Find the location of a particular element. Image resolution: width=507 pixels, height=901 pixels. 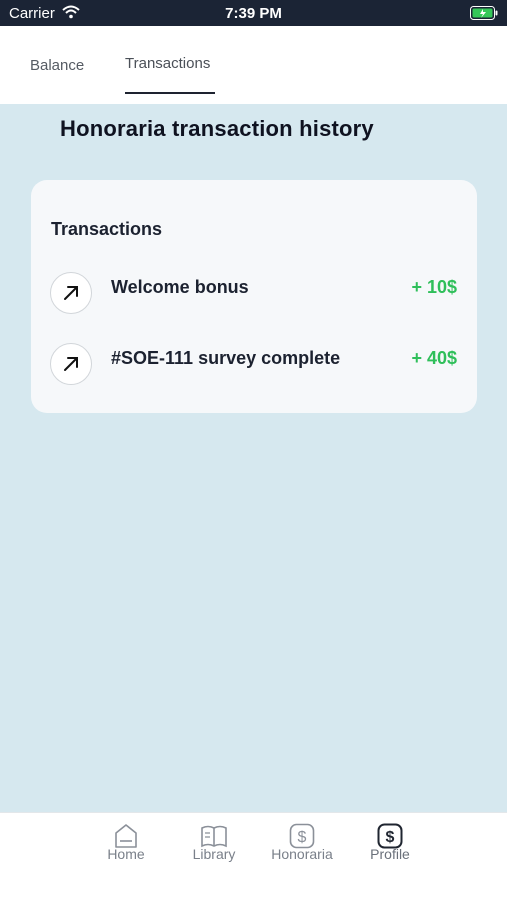

status-time: 7:39 PM is located at coordinates (253, 13).